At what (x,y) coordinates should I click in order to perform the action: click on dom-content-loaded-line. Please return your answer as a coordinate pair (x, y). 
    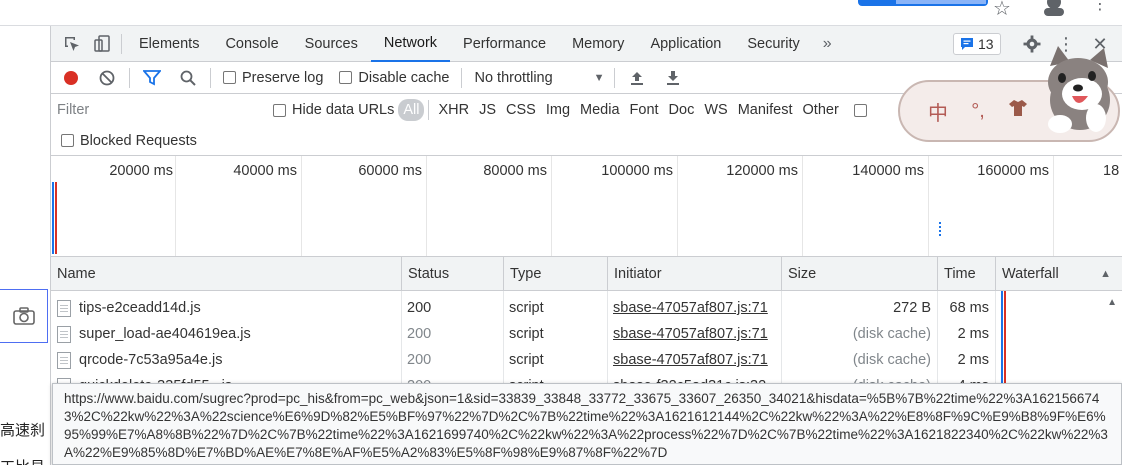
    Looking at the image, I should click on (53, 218).